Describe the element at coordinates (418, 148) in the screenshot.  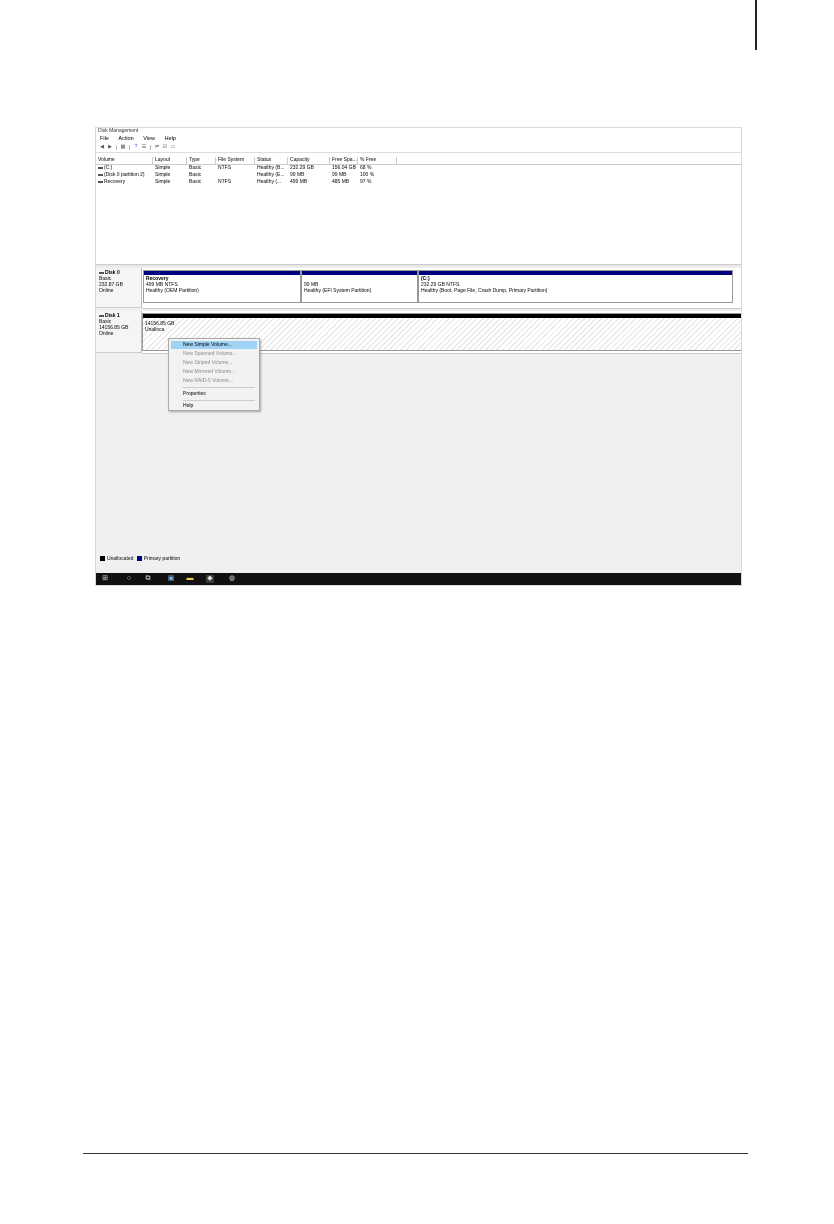
I see `toolbar: ◀ ▶ ▦ ? ☰ ⇌ ☑ ▭` at that location.